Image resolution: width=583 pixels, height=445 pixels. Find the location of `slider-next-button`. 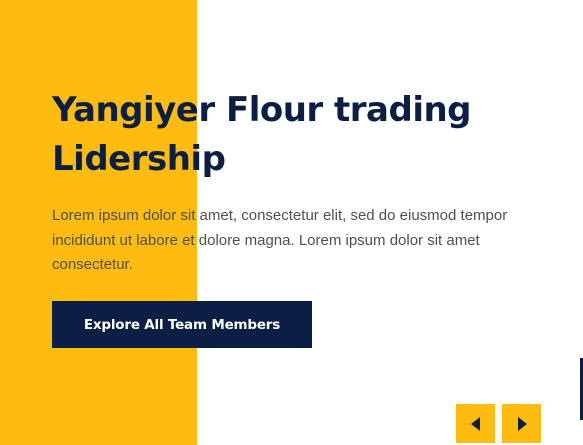

slider-next-button is located at coordinates (521, 423).